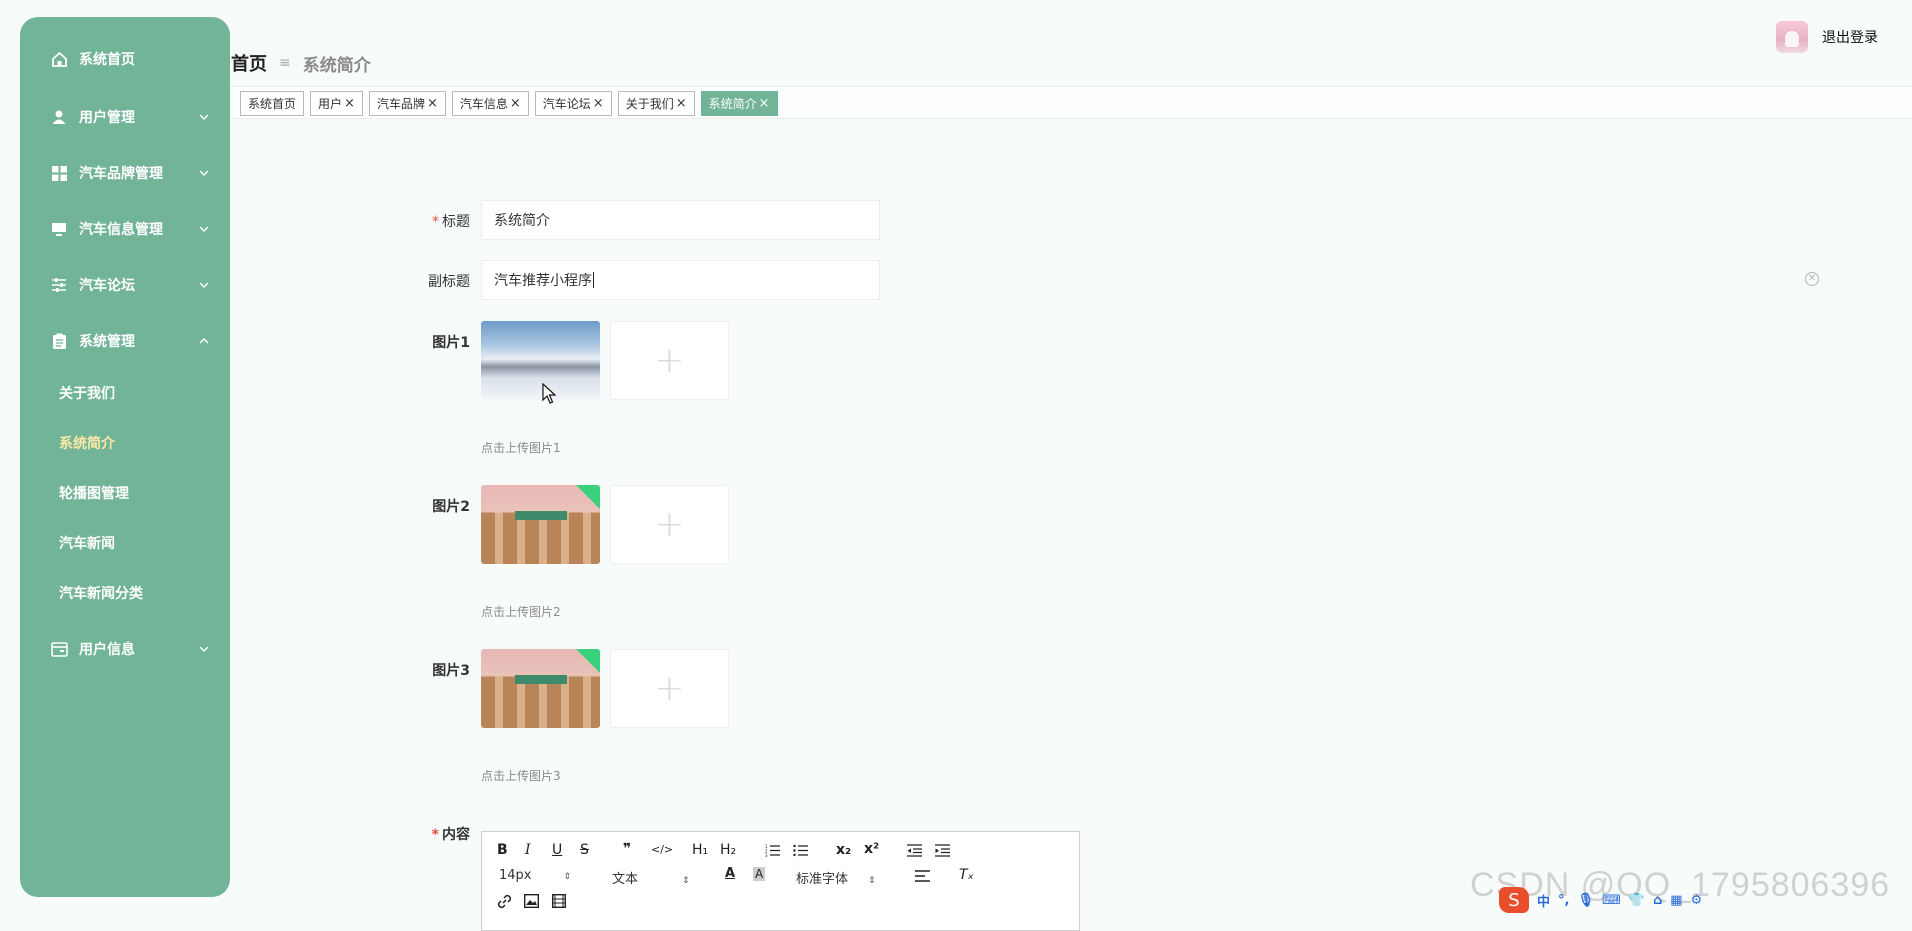  What do you see at coordinates (669, 360) in the screenshot?
I see `pic1-upload-button: +` at bounding box center [669, 360].